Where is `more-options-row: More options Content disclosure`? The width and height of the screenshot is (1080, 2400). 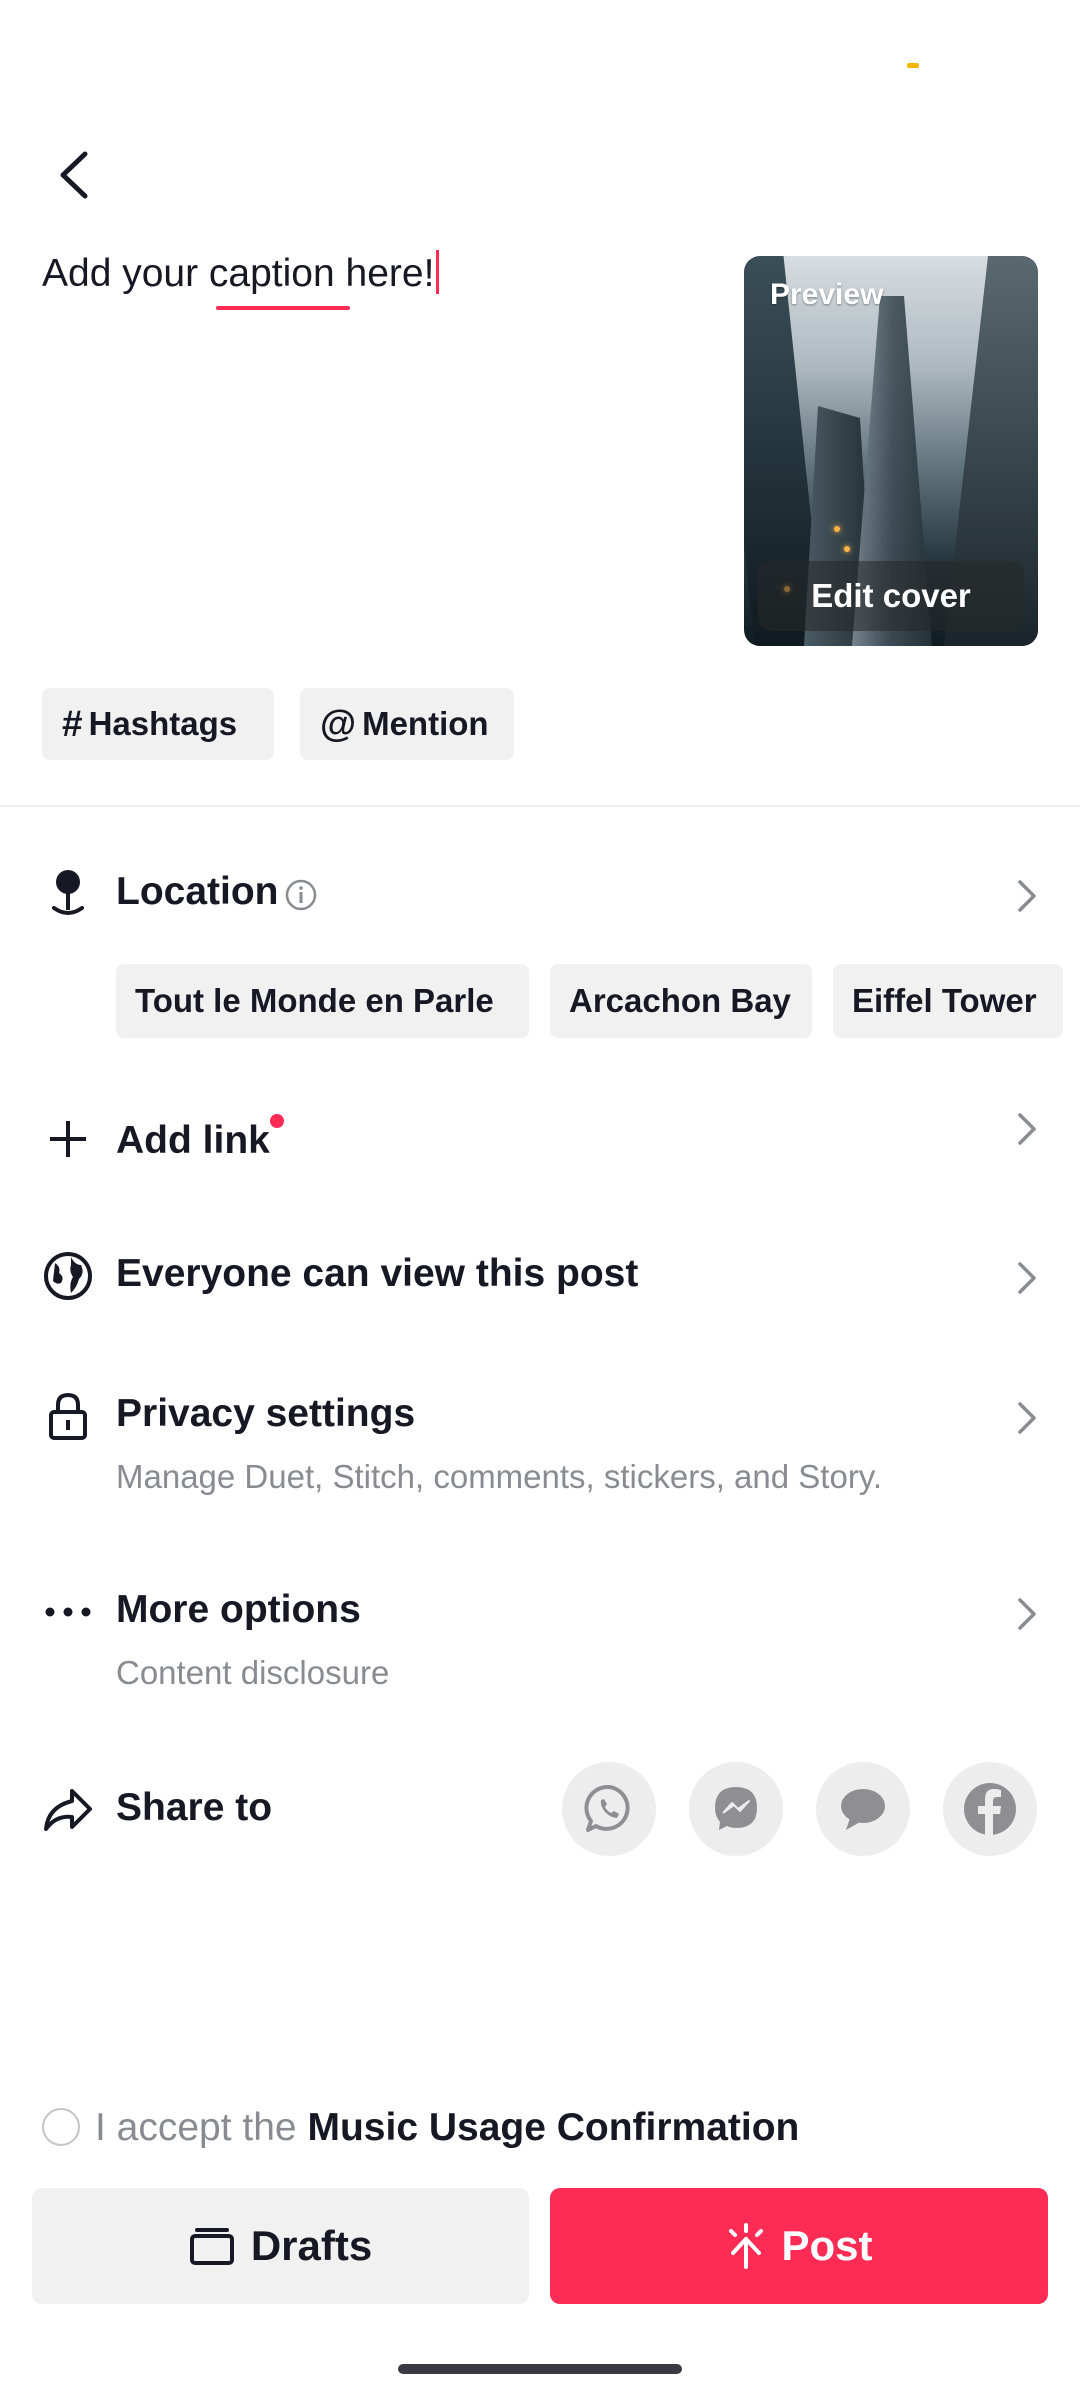 more-options-row: More options Content disclosure is located at coordinates (540, 1643).